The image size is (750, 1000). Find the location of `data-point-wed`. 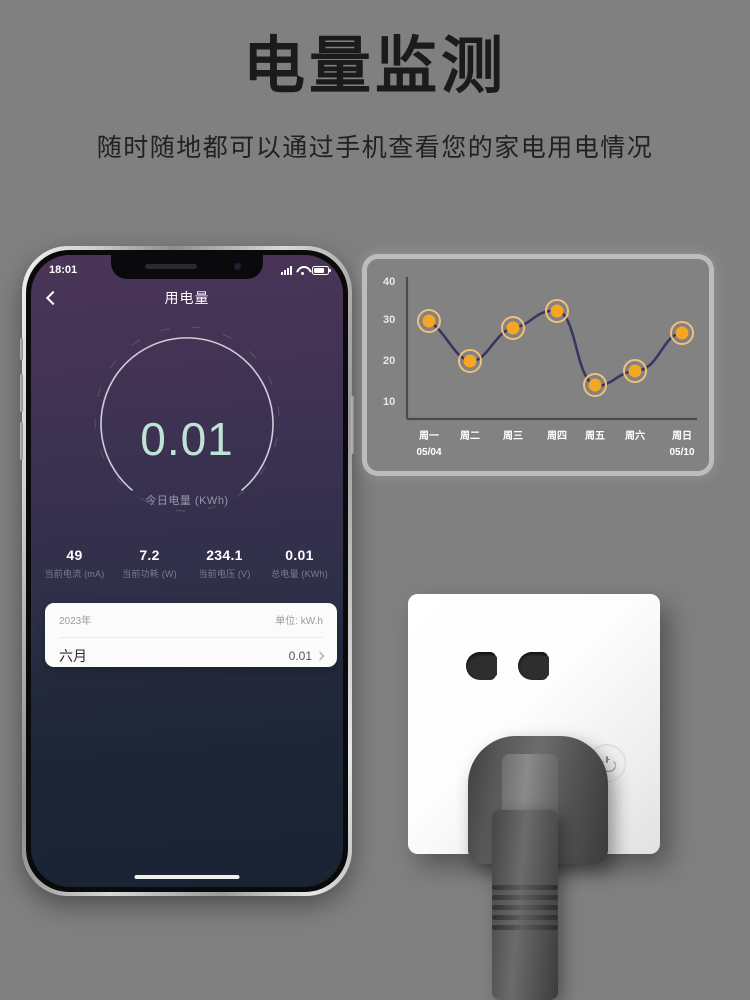

data-point-wed is located at coordinates (513, 328).